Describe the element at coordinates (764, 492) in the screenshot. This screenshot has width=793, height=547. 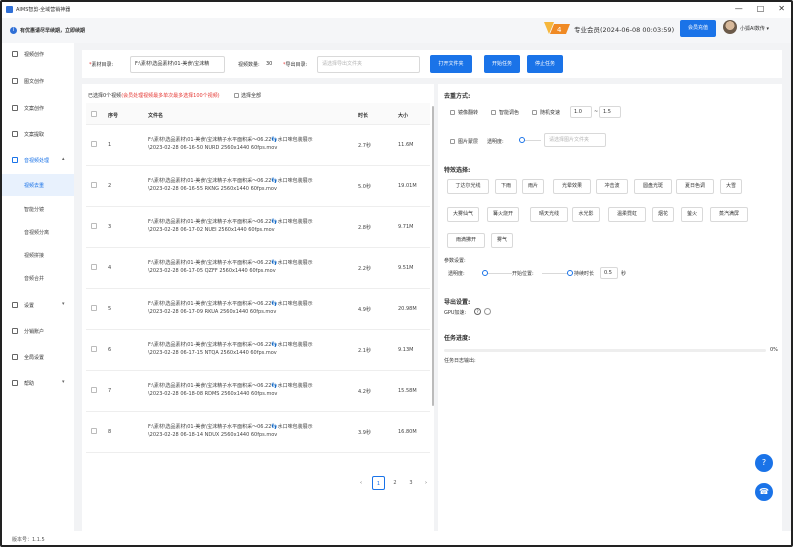
I see `customer-service-icon: ☎` at that location.